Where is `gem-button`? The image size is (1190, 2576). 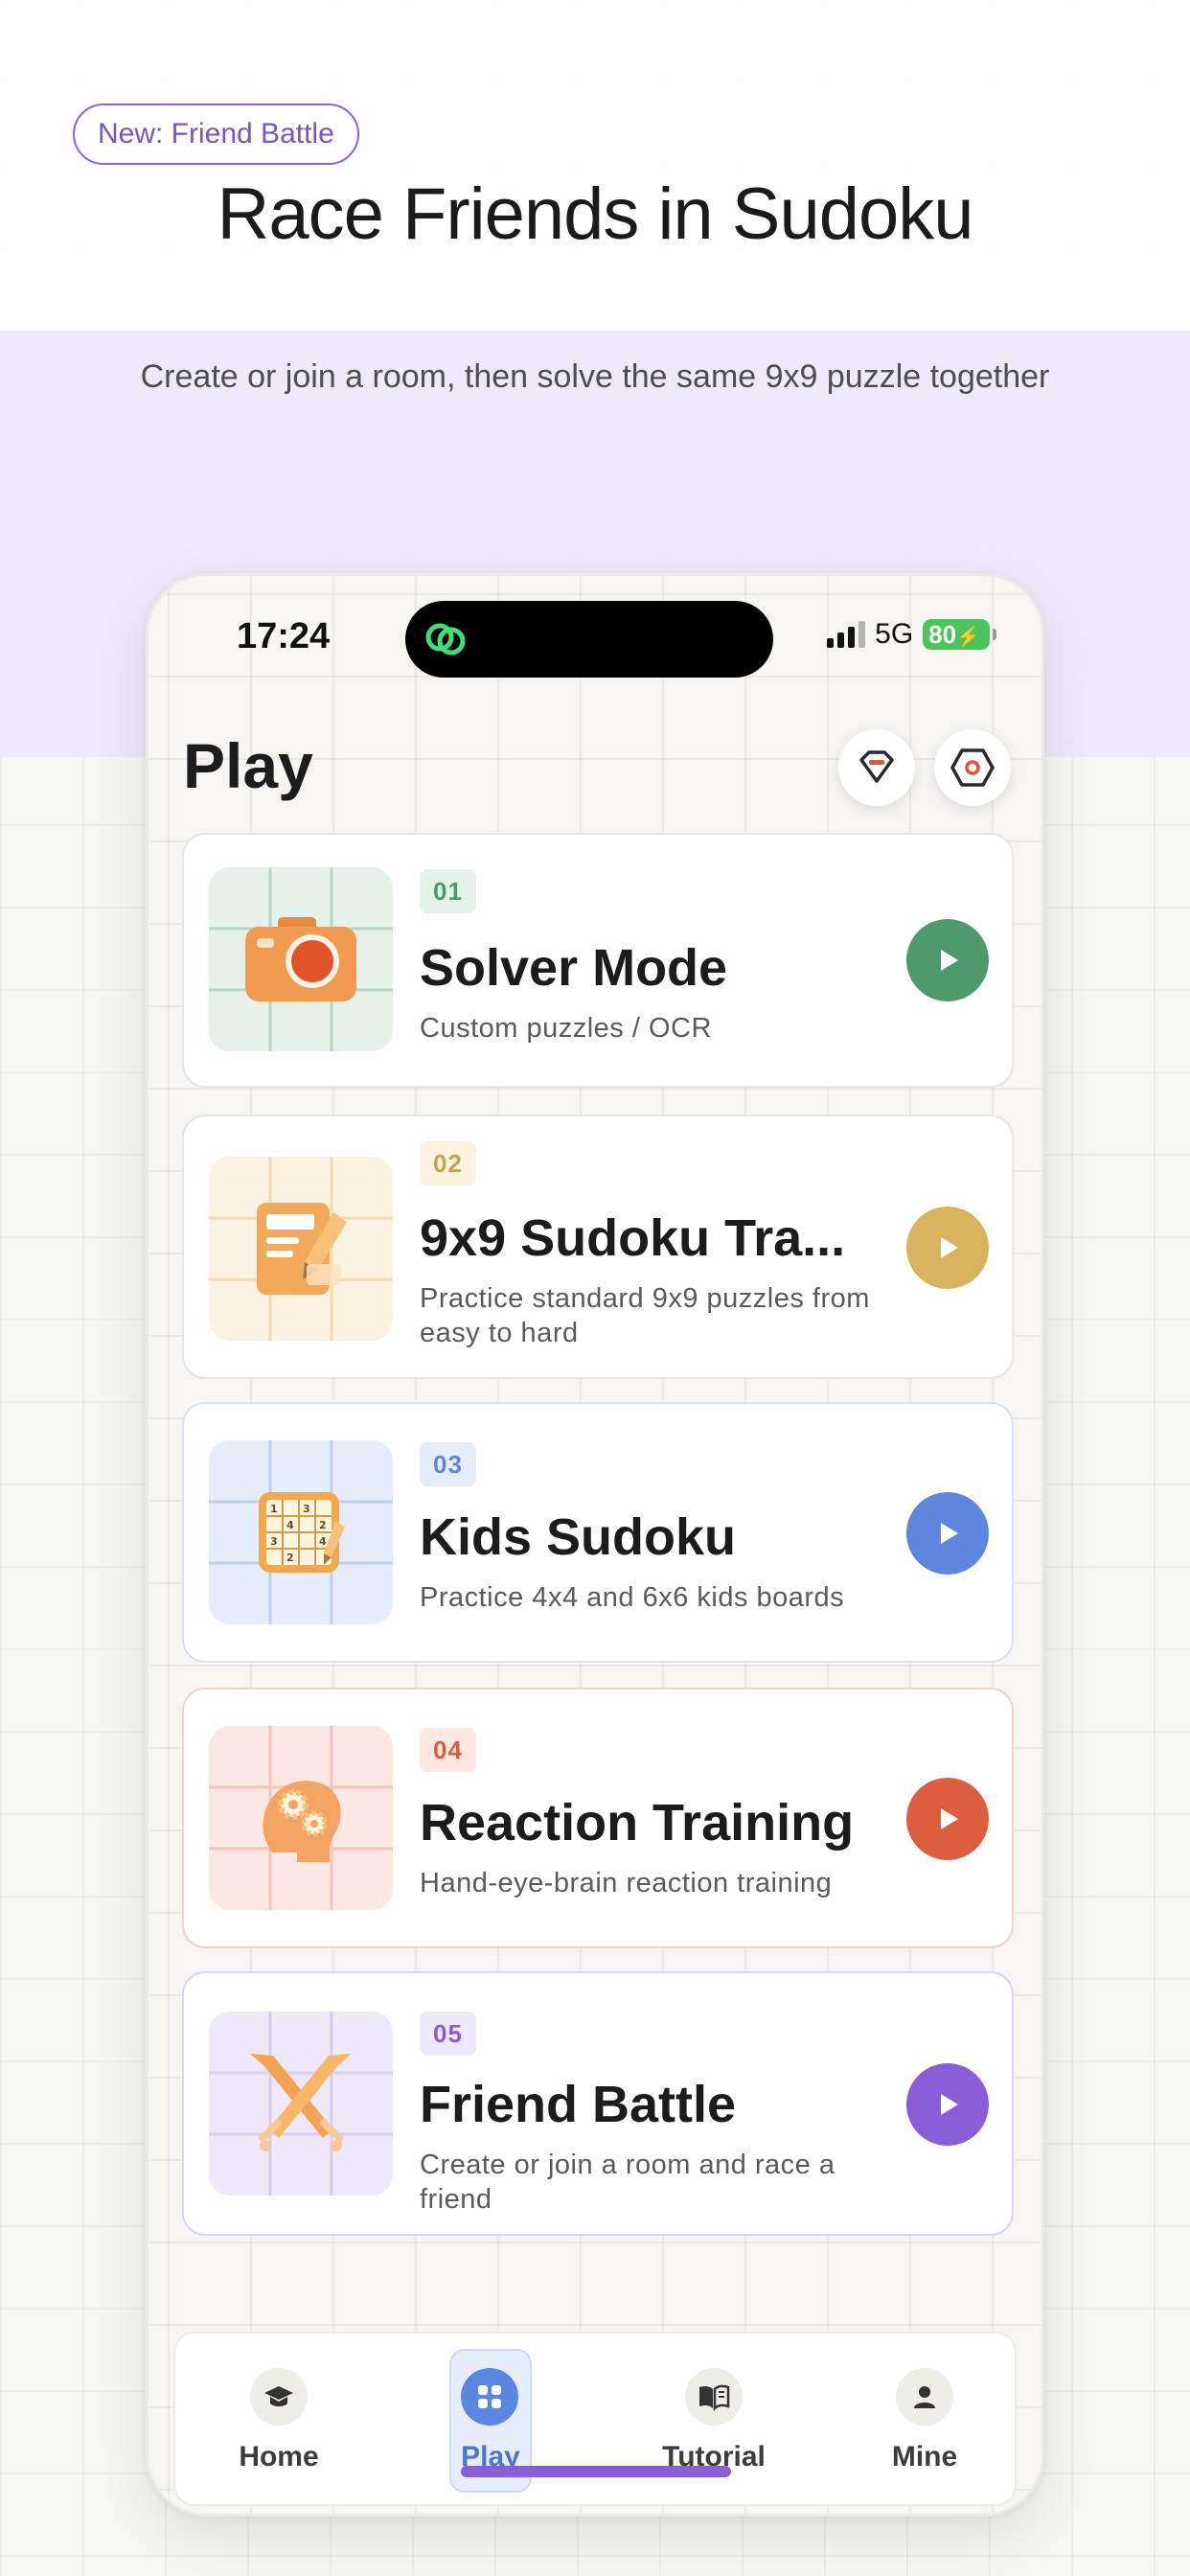 gem-button is located at coordinates (876, 767).